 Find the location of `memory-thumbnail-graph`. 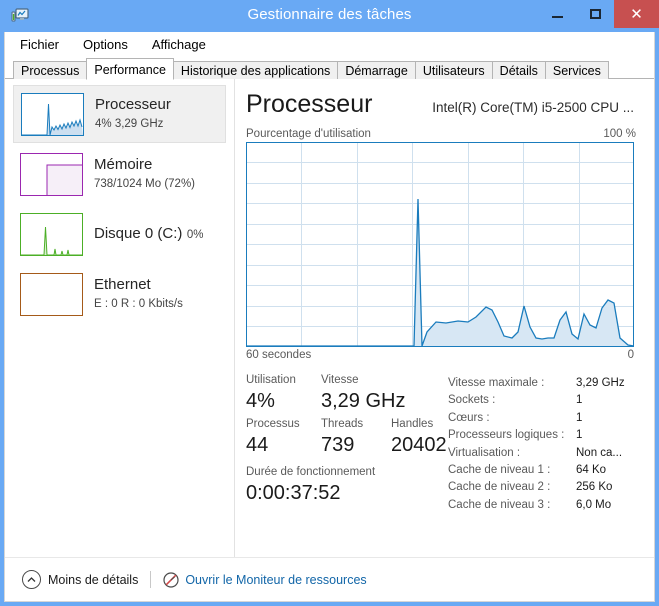

memory-thumbnail-graph is located at coordinates (51, 174).